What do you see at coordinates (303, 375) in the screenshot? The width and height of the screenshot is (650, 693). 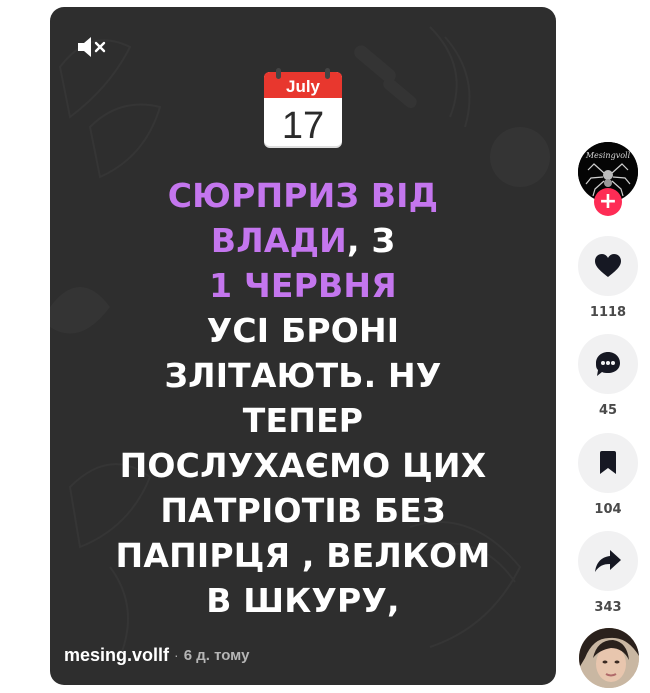 I see `caption-line: ЗЛІТАЮТЬ. НУ` at bounding box center [303, 375].